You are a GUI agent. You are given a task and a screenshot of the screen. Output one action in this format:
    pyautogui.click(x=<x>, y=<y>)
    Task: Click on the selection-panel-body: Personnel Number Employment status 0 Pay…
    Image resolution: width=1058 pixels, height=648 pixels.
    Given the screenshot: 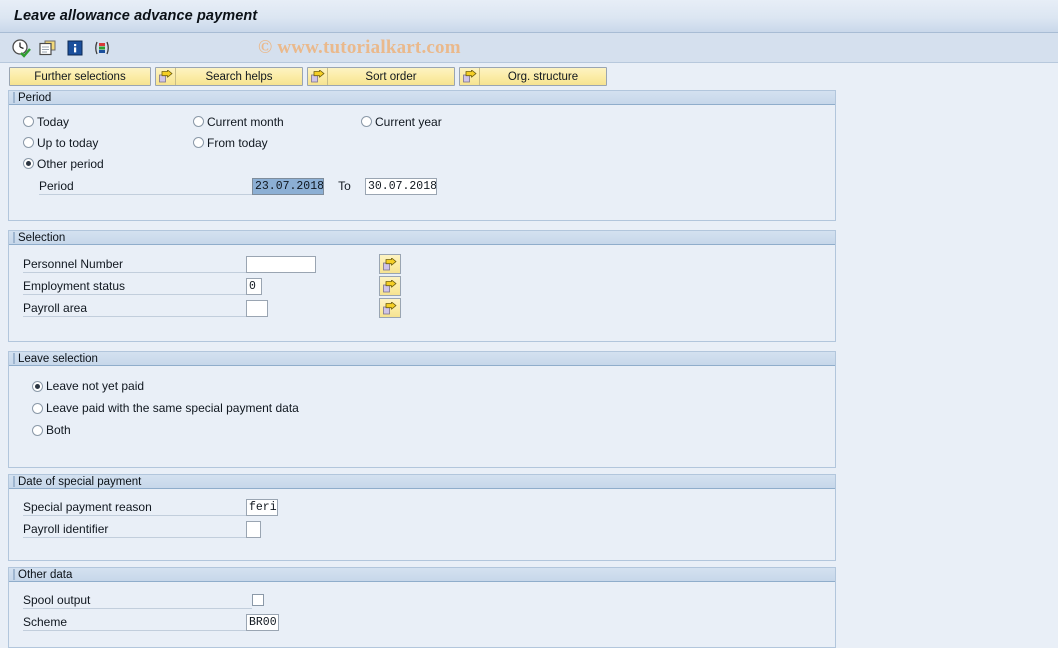 What is the action you would take?
    pyautogui.click(x=422, y=293)
    